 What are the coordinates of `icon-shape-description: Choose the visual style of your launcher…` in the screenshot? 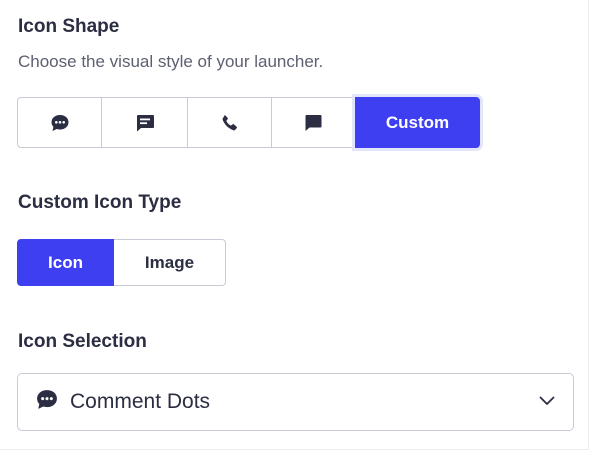 It's located at (171, 61).